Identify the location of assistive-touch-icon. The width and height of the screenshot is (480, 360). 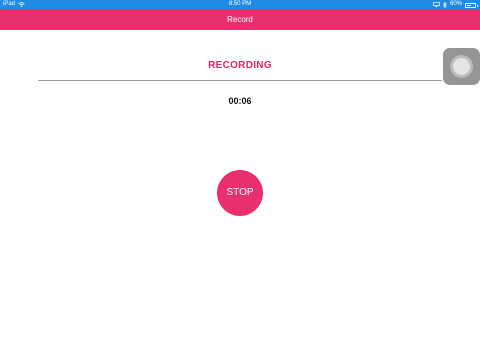
(461, 66).